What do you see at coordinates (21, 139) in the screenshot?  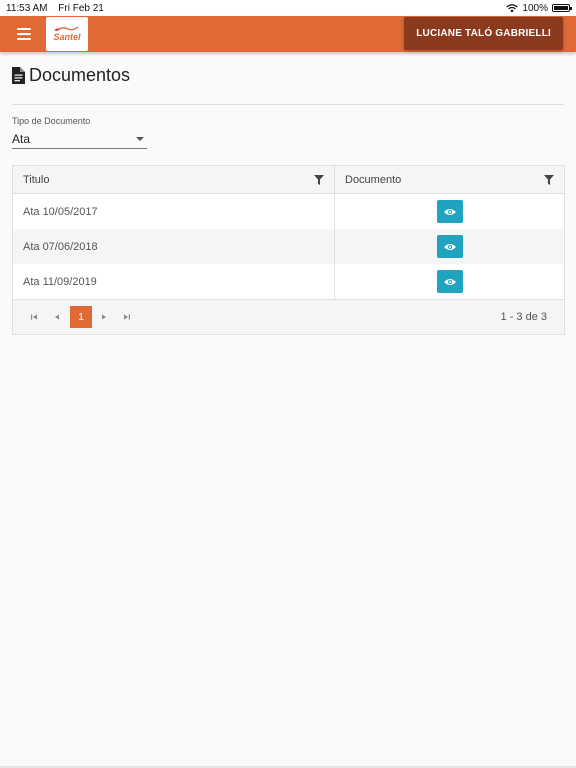 I see `document-type-value: Ata` at bounding box center [21, 139].